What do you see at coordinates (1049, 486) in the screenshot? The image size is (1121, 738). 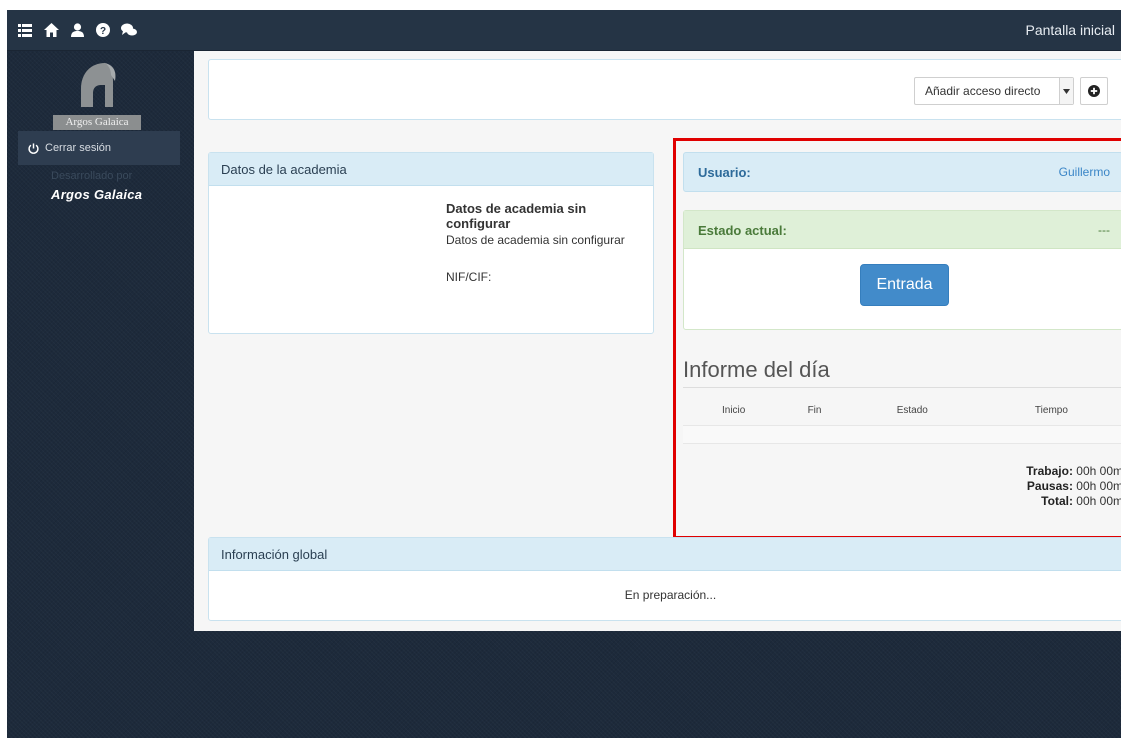 I see `pauses-label: Pausas:` at bounding box center [1049, 486].